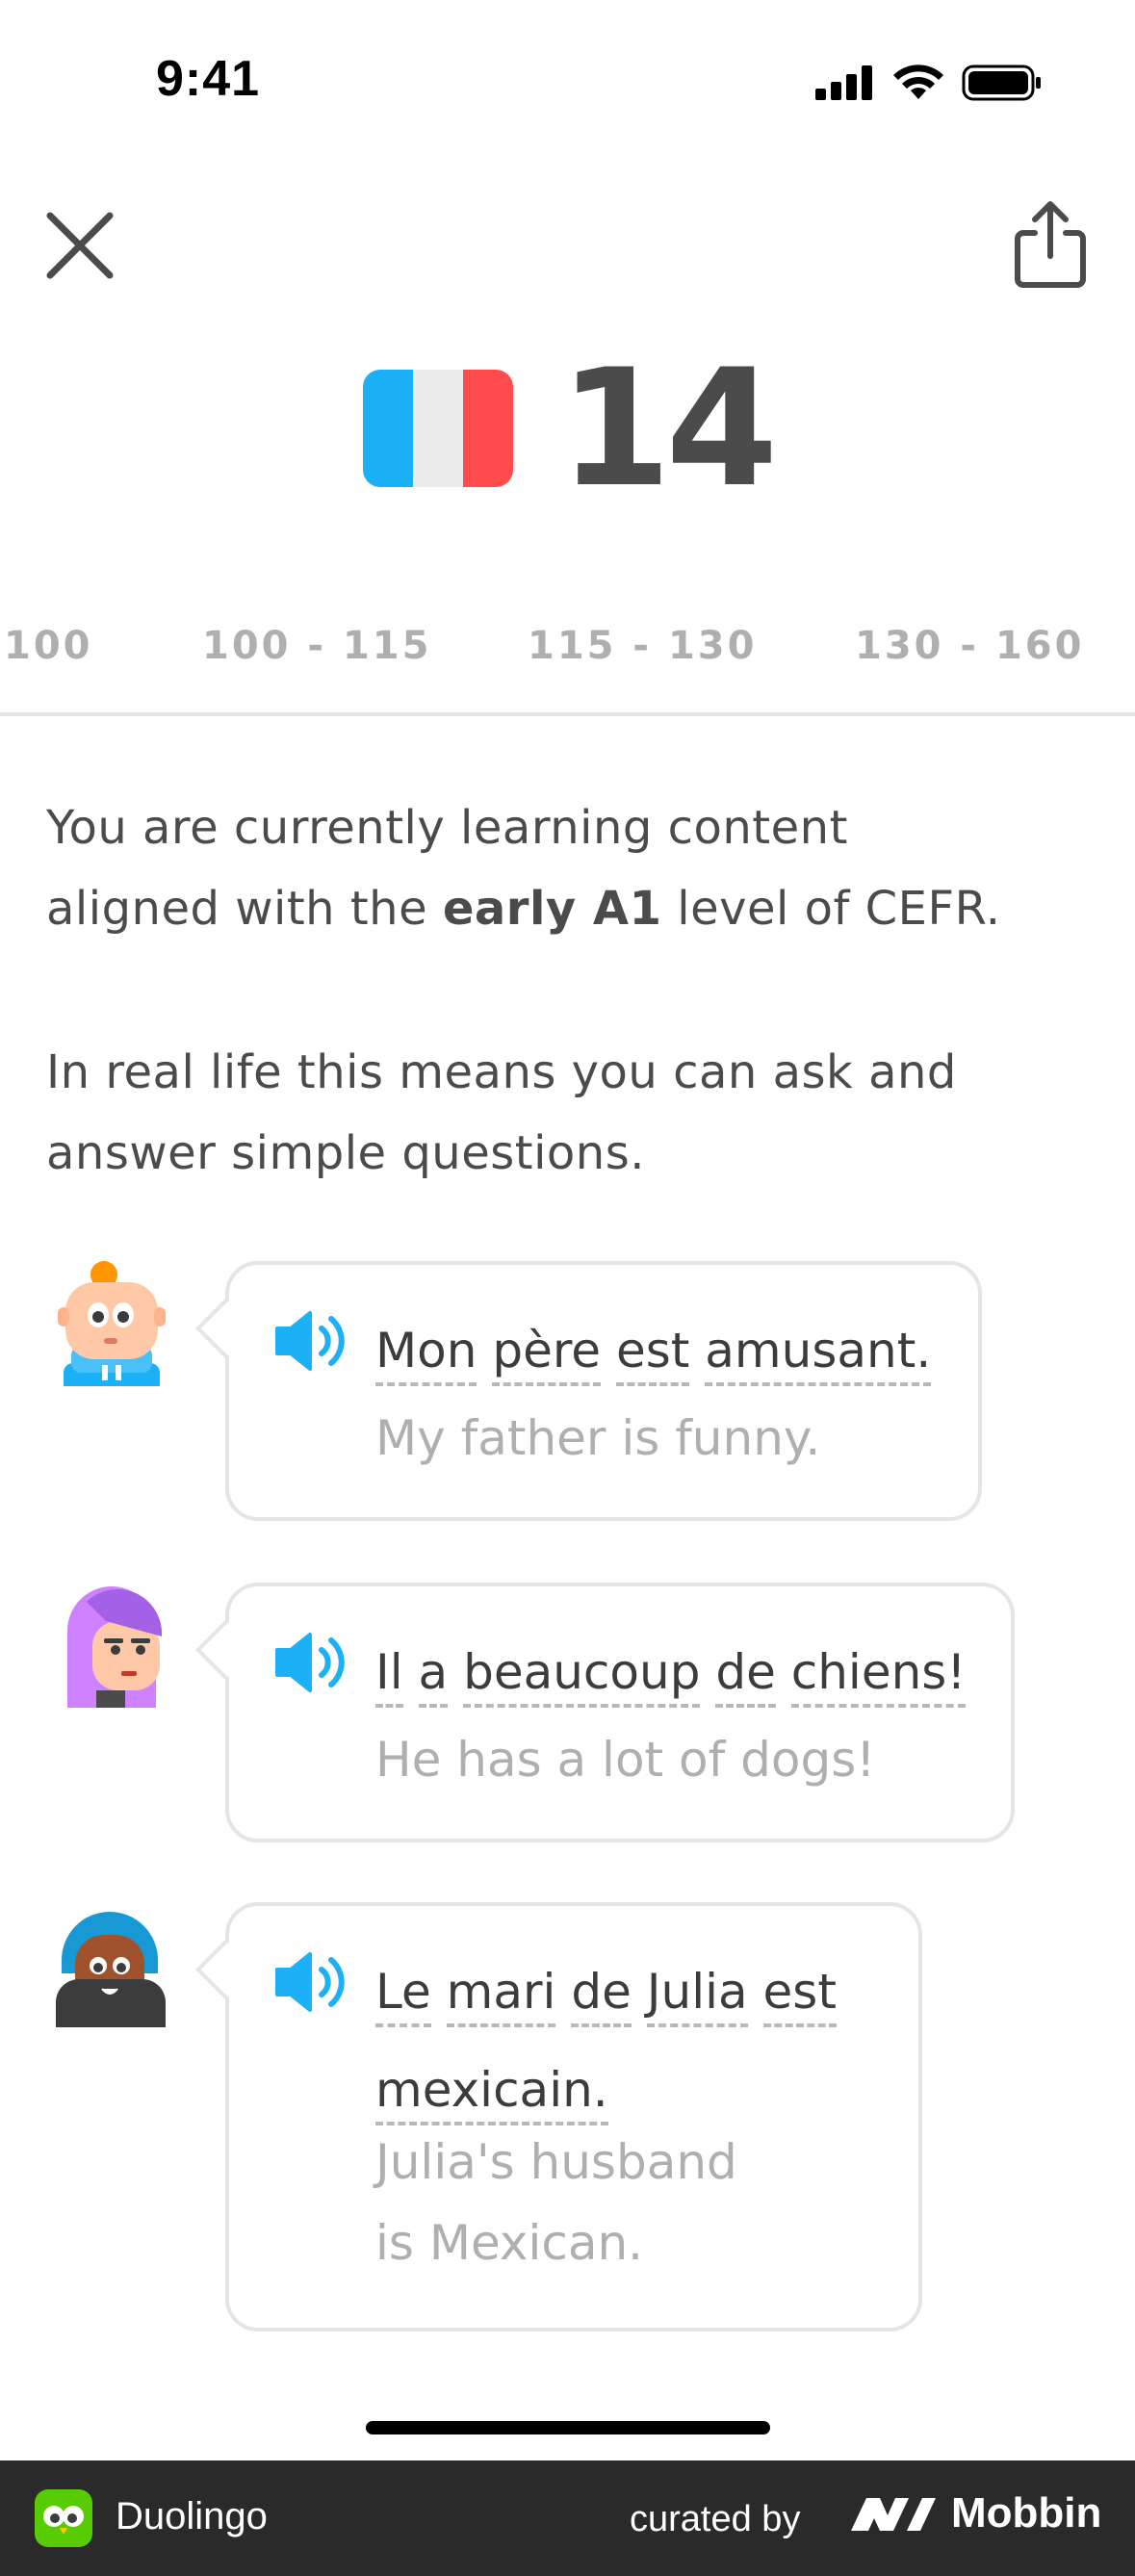 Image resolution: width=1135 pixels, height=2576 pixels. What do you see at coordinates (567, 82) in the screenshot?
I see `status-bar: 9:41` at bounding box center [567, 82].